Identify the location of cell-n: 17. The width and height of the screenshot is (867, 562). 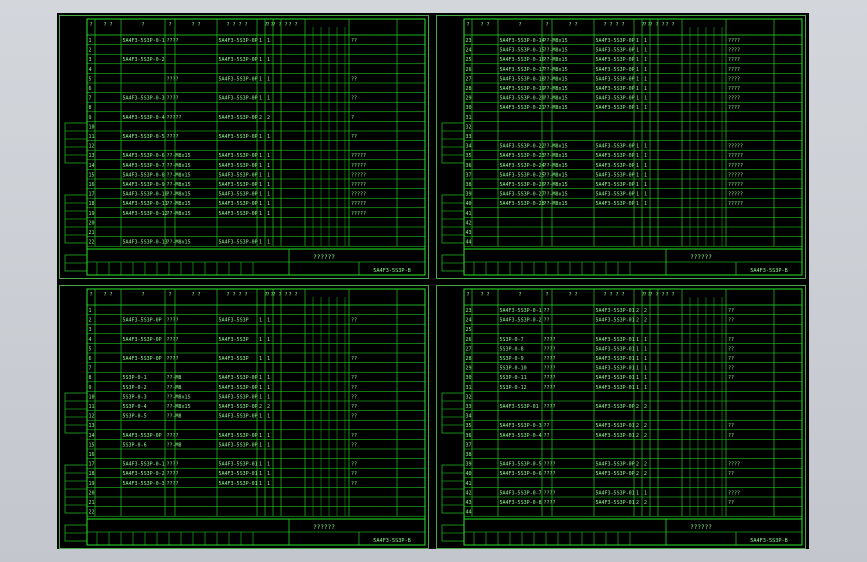
(92, 195).